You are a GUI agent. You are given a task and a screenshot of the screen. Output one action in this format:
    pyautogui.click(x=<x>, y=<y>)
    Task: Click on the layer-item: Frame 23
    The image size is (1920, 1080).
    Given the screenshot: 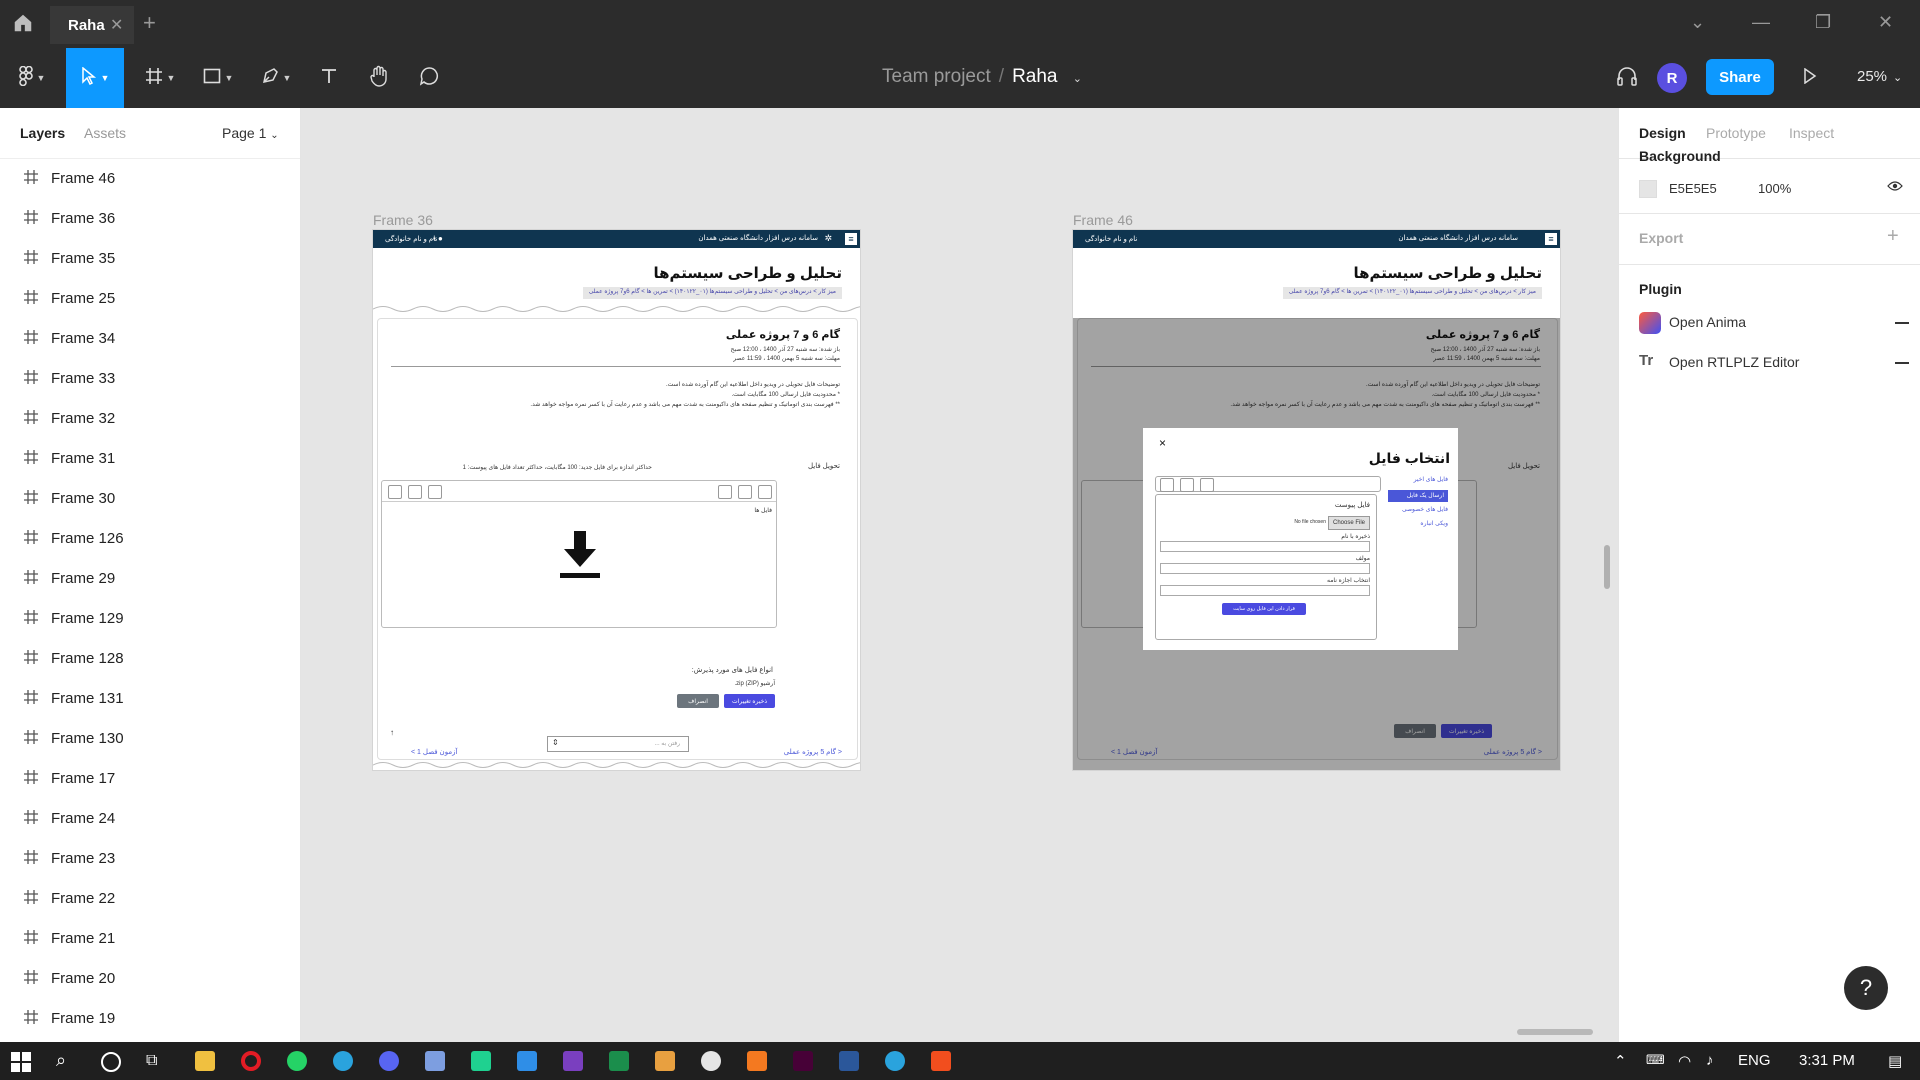 What is the action you would take?
    pyautogui.click(x=150, y=859)
    